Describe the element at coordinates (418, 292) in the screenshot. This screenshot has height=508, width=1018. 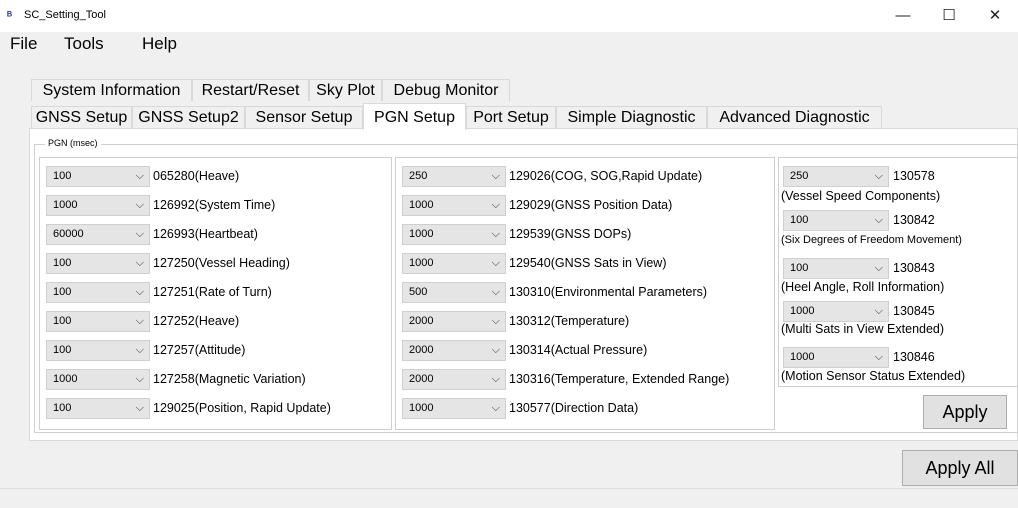
I see `select-value: 500` at that location.